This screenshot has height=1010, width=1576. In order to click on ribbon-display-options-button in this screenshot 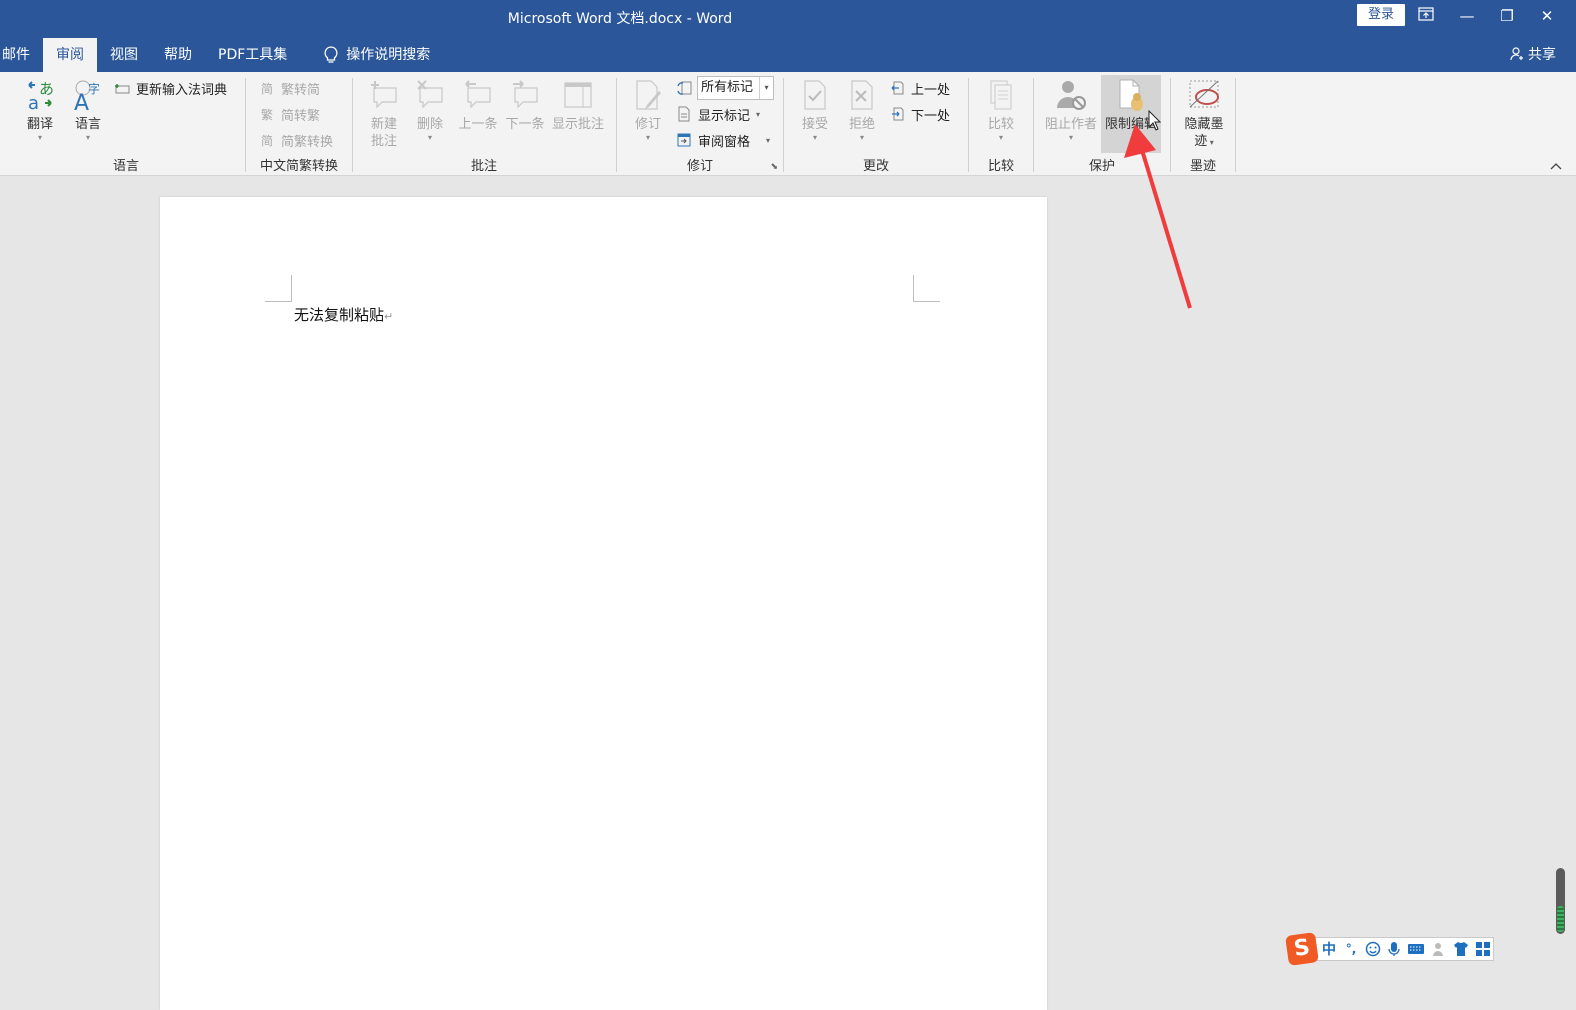, I will do `click(1426, 16)`.